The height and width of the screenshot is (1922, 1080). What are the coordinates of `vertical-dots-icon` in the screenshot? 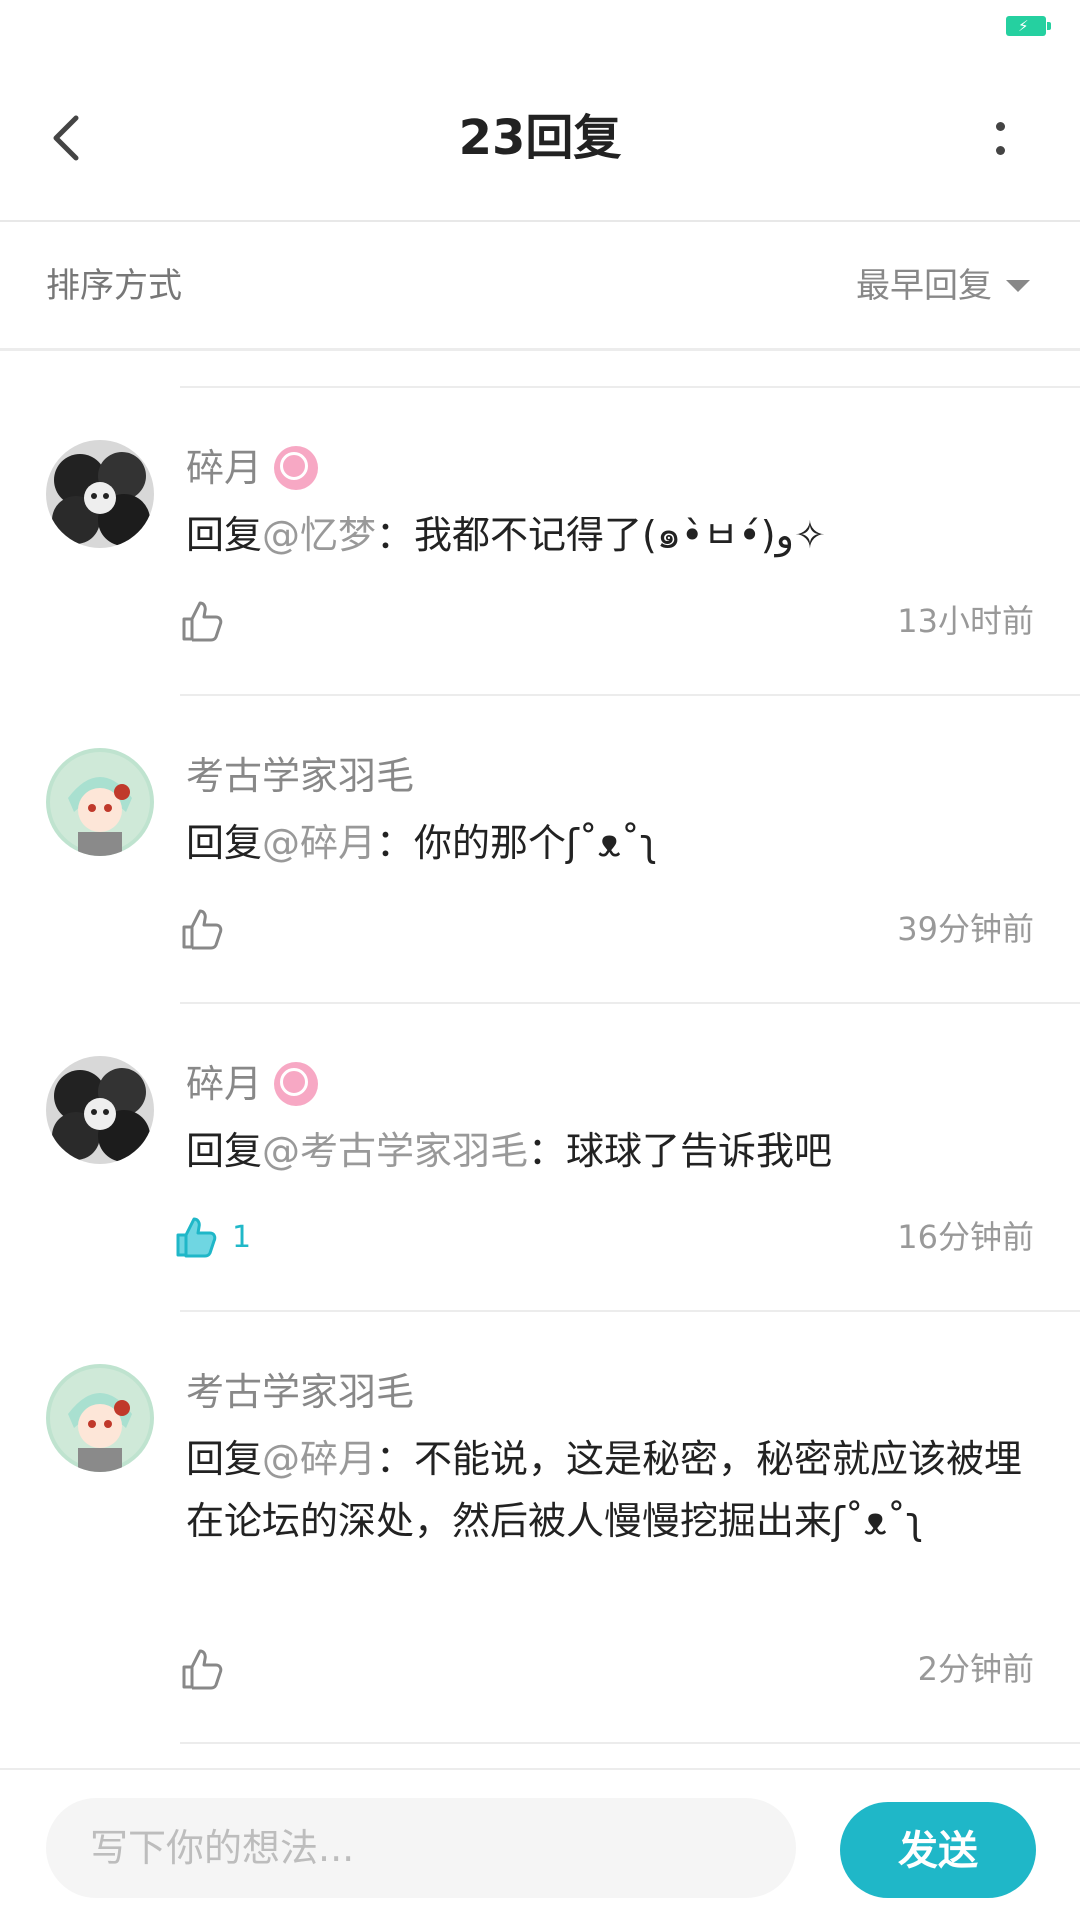 It's located at (1000, 126).